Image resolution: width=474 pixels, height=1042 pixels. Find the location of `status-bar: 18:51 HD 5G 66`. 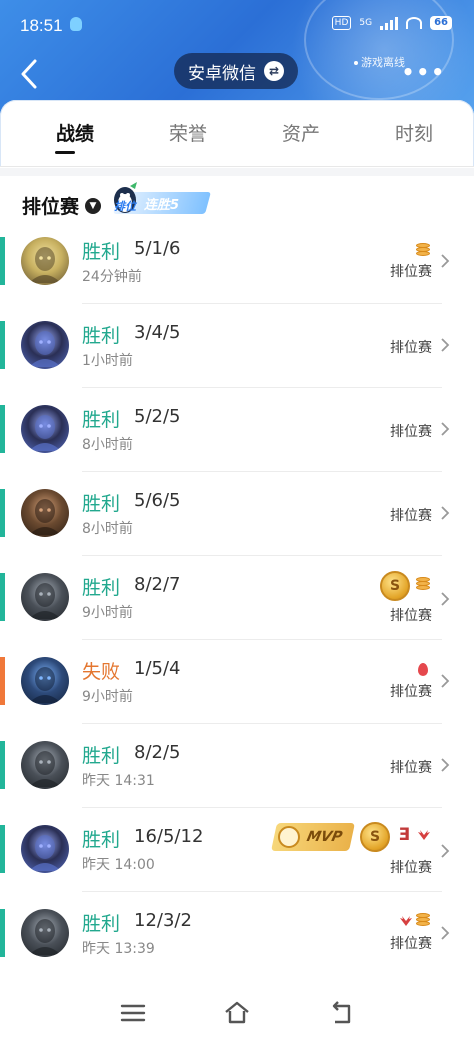

status-bar: 18:51 HD 5G 66 is located at coordinates (237, 25).